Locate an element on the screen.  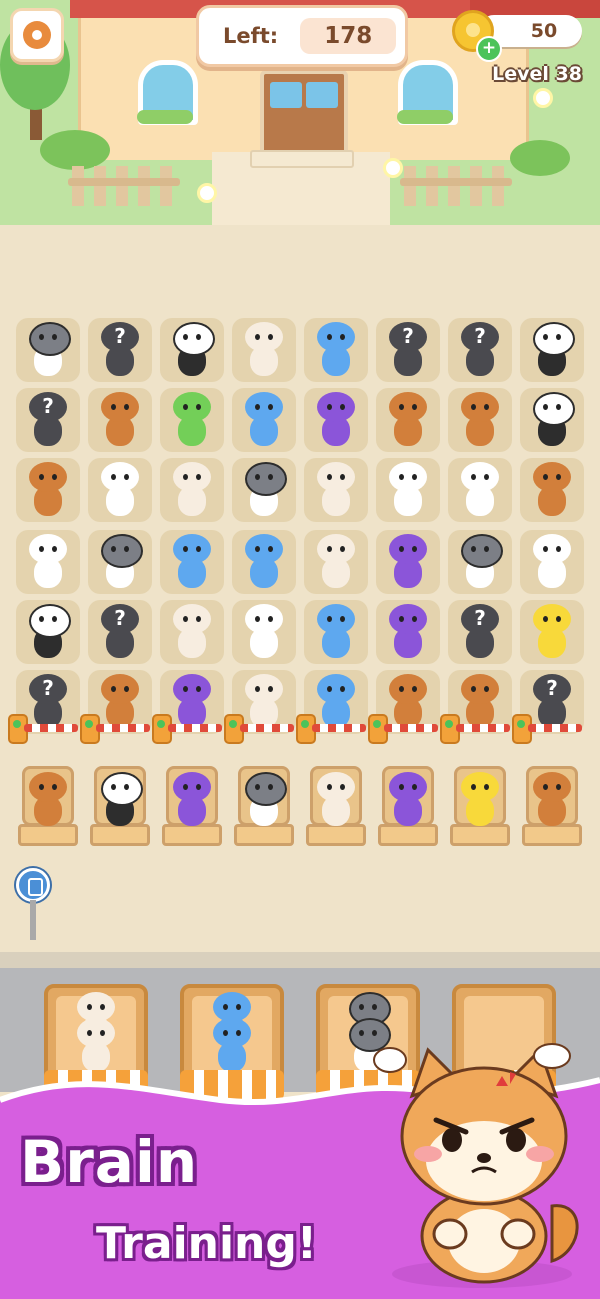
remaining-value: 178 is located at coordinates (348, 36).